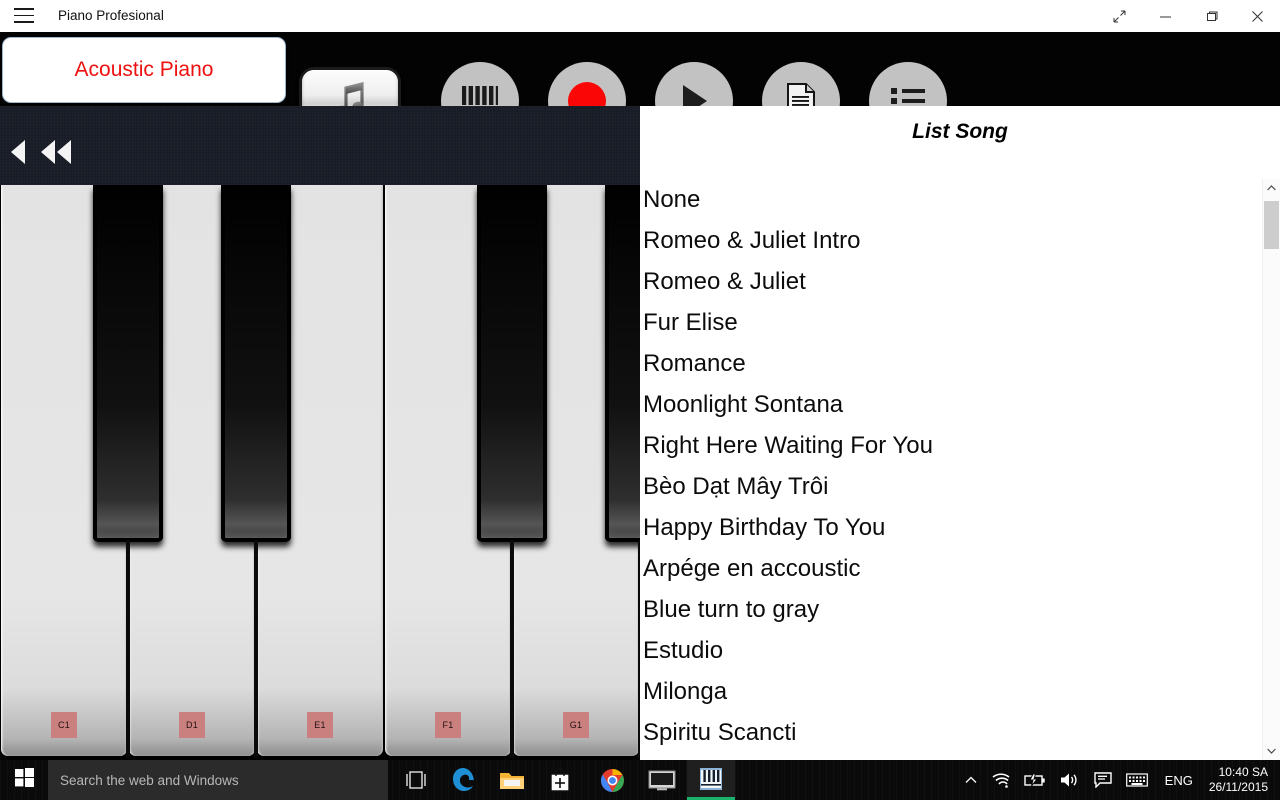 The width and height of the screenshot is (1280, 800). What do you see at coordinates (1103, 780) in the screenshot?
I see `action-center-icon` at bounding box center [1103, 780].